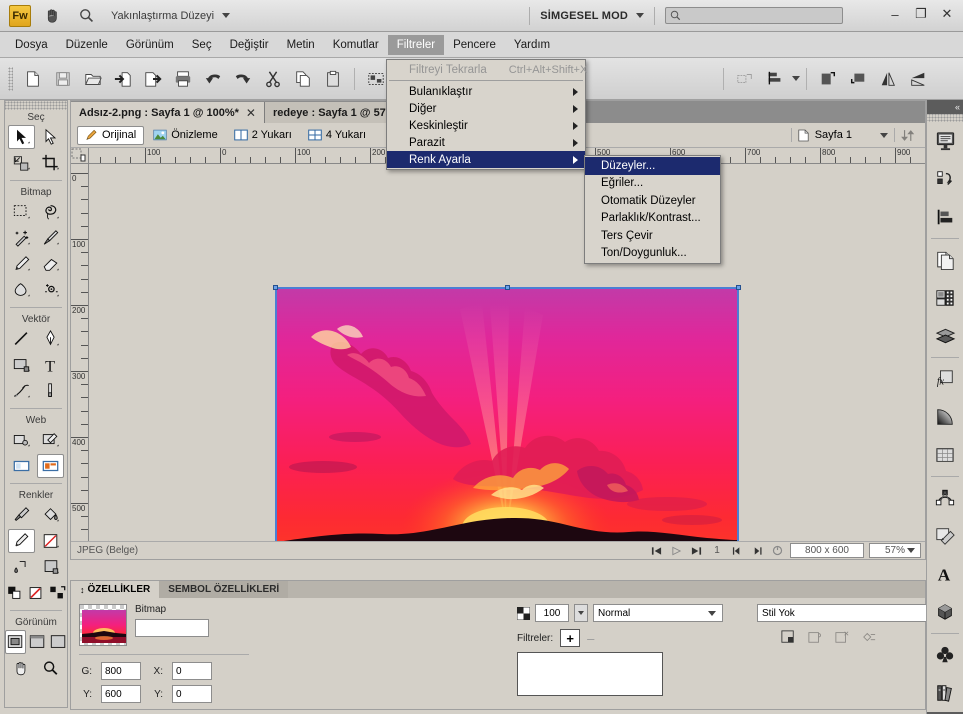 The height and width of the screenshot is (714, 963). I want to click on open-folder-icon, so click(93, 79).